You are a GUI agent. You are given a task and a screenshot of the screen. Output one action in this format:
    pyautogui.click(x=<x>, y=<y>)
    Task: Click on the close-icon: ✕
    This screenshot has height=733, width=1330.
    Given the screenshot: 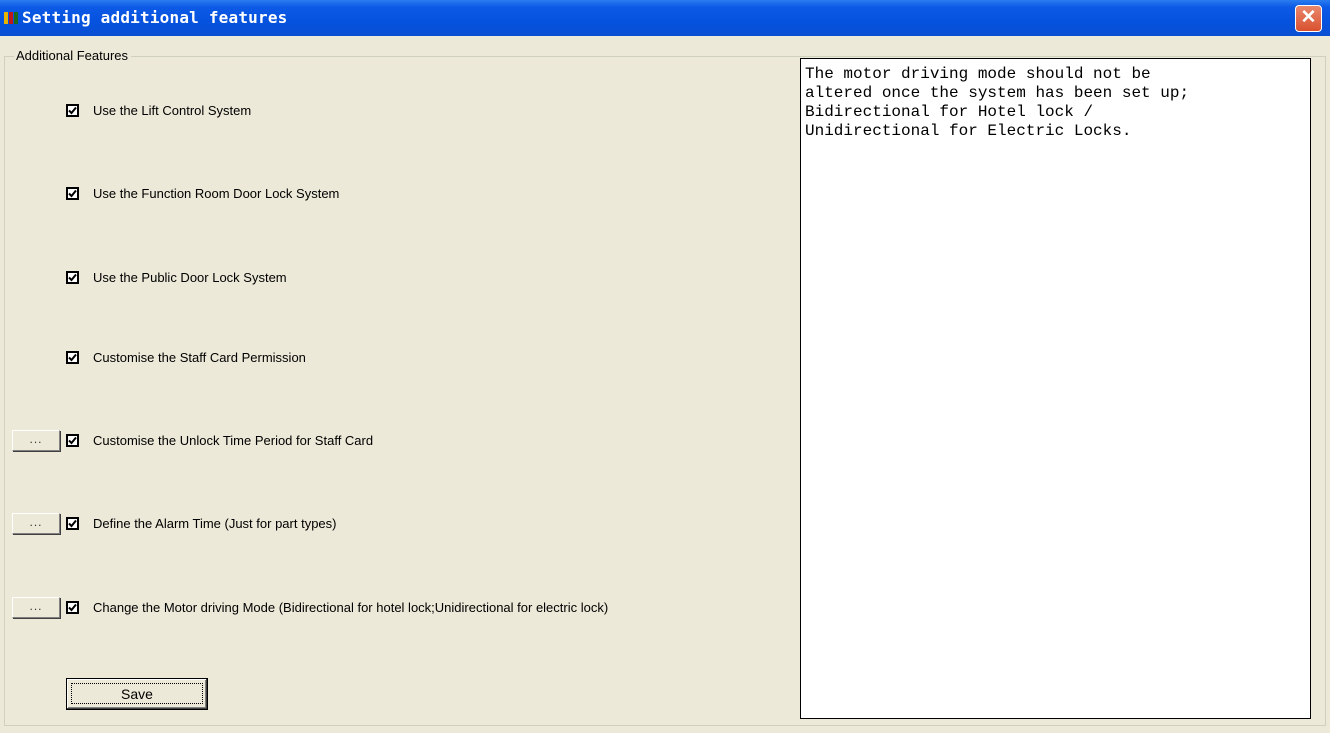 What is the action you would take?
    pyautogui.click(x=1308, y=17)
    